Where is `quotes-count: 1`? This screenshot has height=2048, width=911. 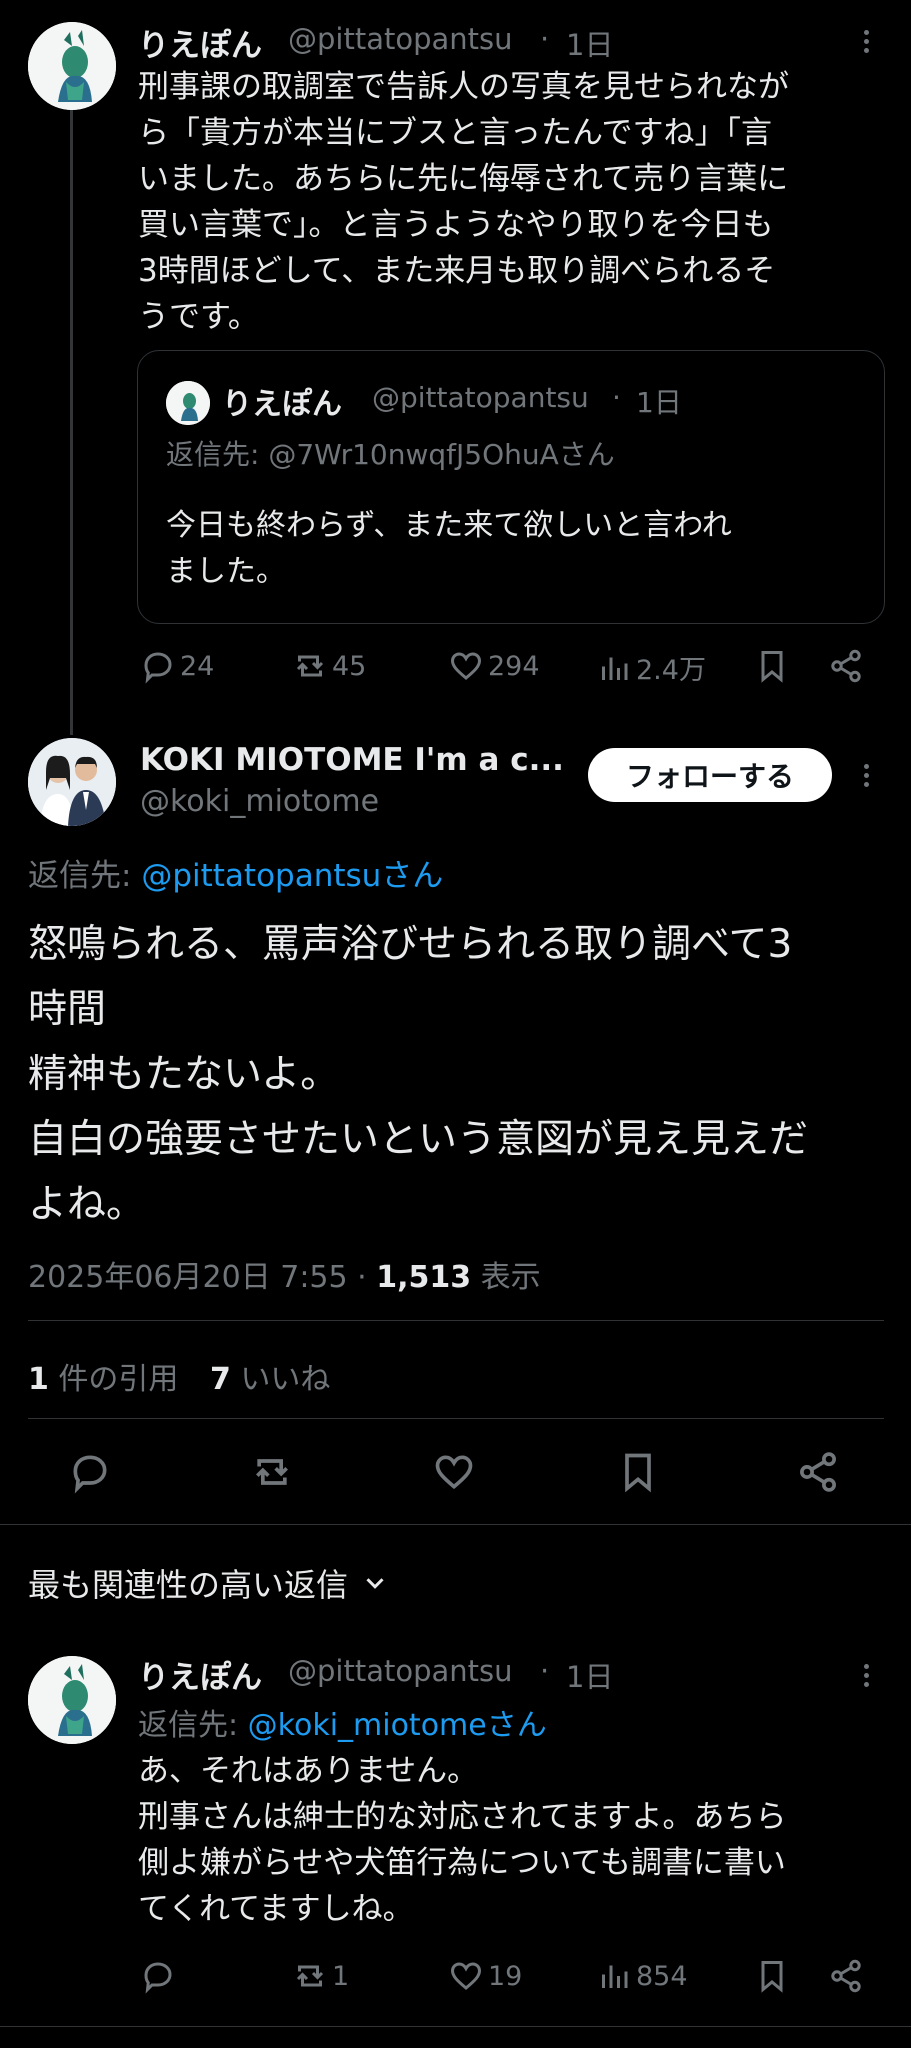 quotes-count: 1 is located at coordinates (38, 1379).